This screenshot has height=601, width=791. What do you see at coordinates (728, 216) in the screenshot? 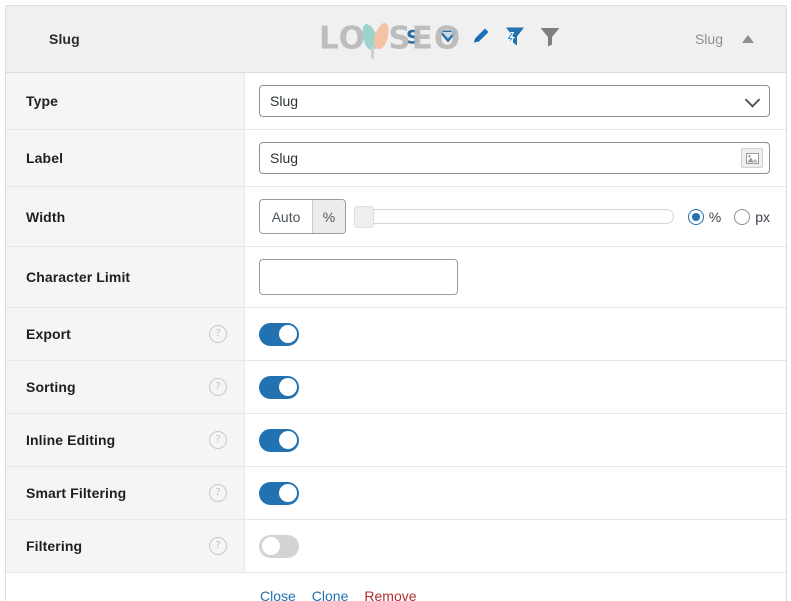
I see `width-unit-radios: % px` at bounding box center [728, 216].